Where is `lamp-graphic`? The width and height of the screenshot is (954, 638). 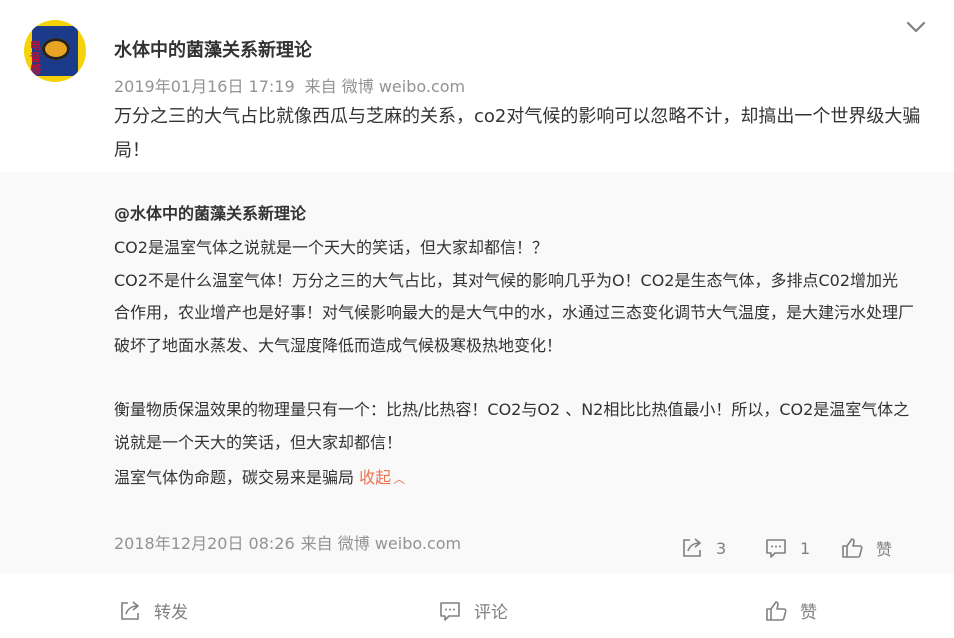
lamp-graphic is located at coordinates (56, 49).